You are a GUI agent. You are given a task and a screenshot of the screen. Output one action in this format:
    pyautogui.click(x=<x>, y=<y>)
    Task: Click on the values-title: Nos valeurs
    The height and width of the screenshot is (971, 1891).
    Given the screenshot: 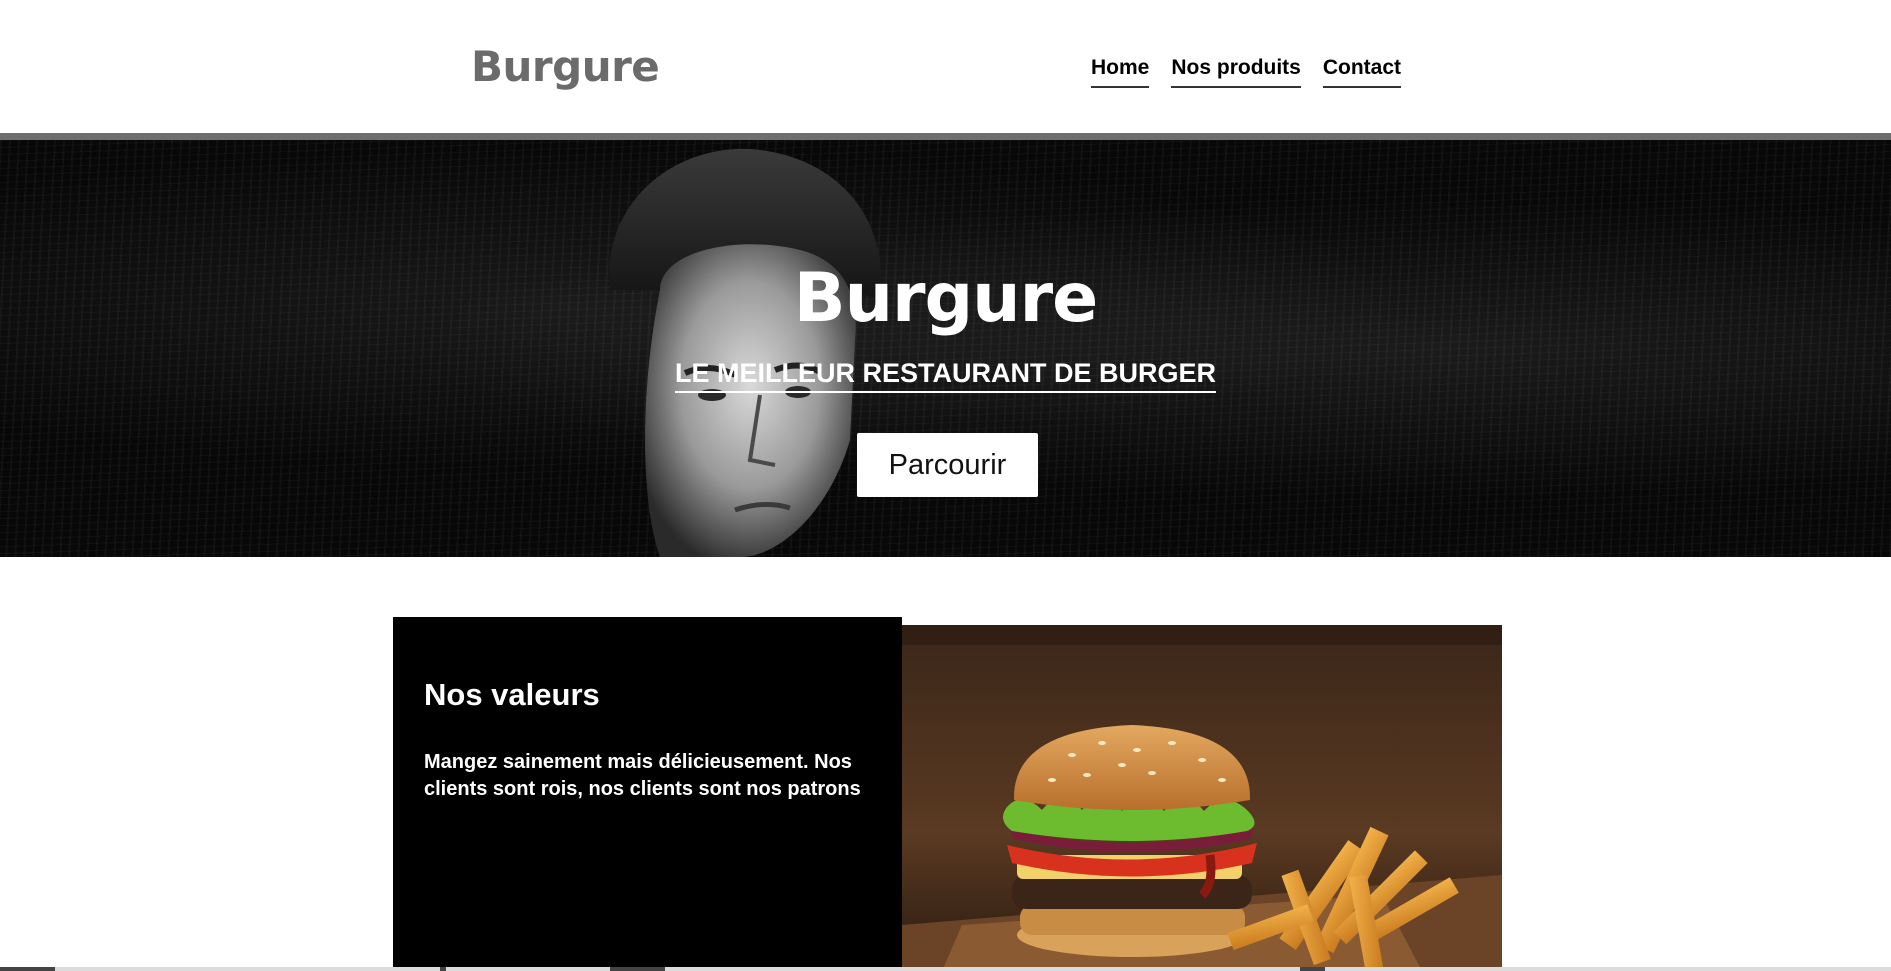 What is the action you would take?
    pyautogui.click(x=512, y=694)
    